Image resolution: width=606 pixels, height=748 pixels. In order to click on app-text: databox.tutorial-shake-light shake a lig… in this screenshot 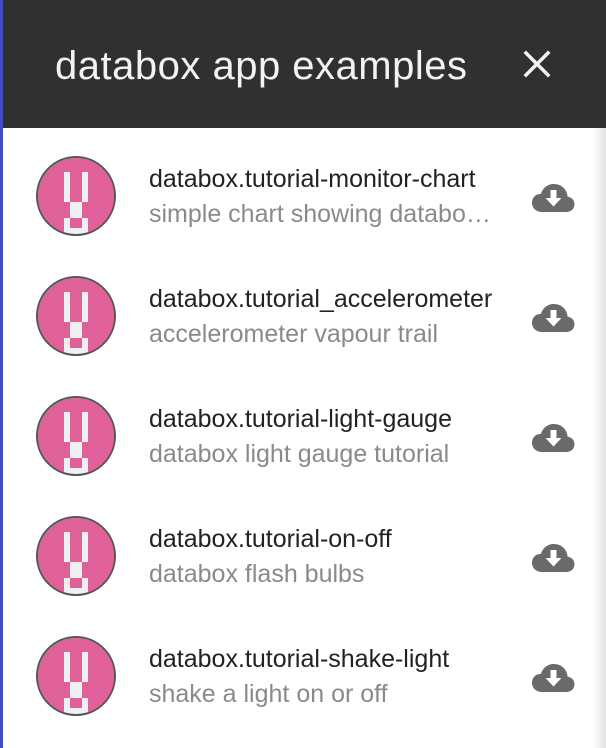, I will do `click(324, 677)`.